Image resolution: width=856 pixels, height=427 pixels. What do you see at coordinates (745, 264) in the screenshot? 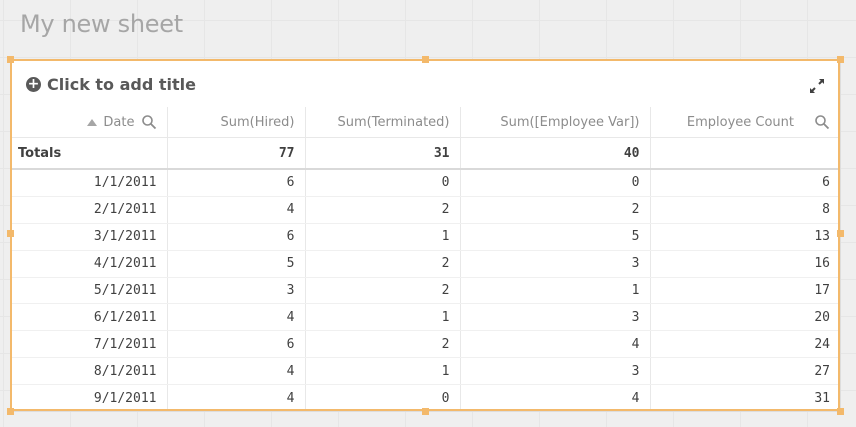
I see `table-cell: 16` at bounding box center [745, 264].